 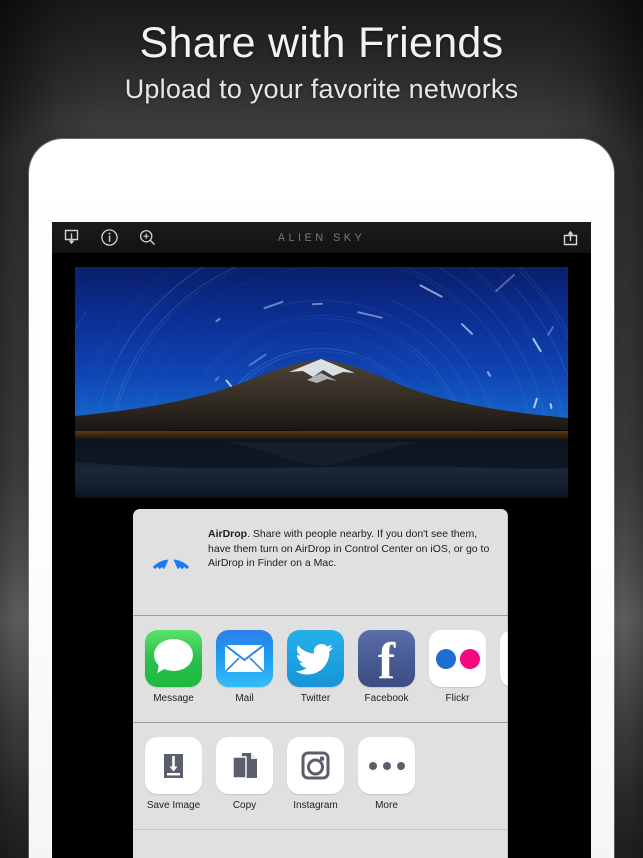 I want to click on page-title: Share with Friends, so click(x=321, y=43).